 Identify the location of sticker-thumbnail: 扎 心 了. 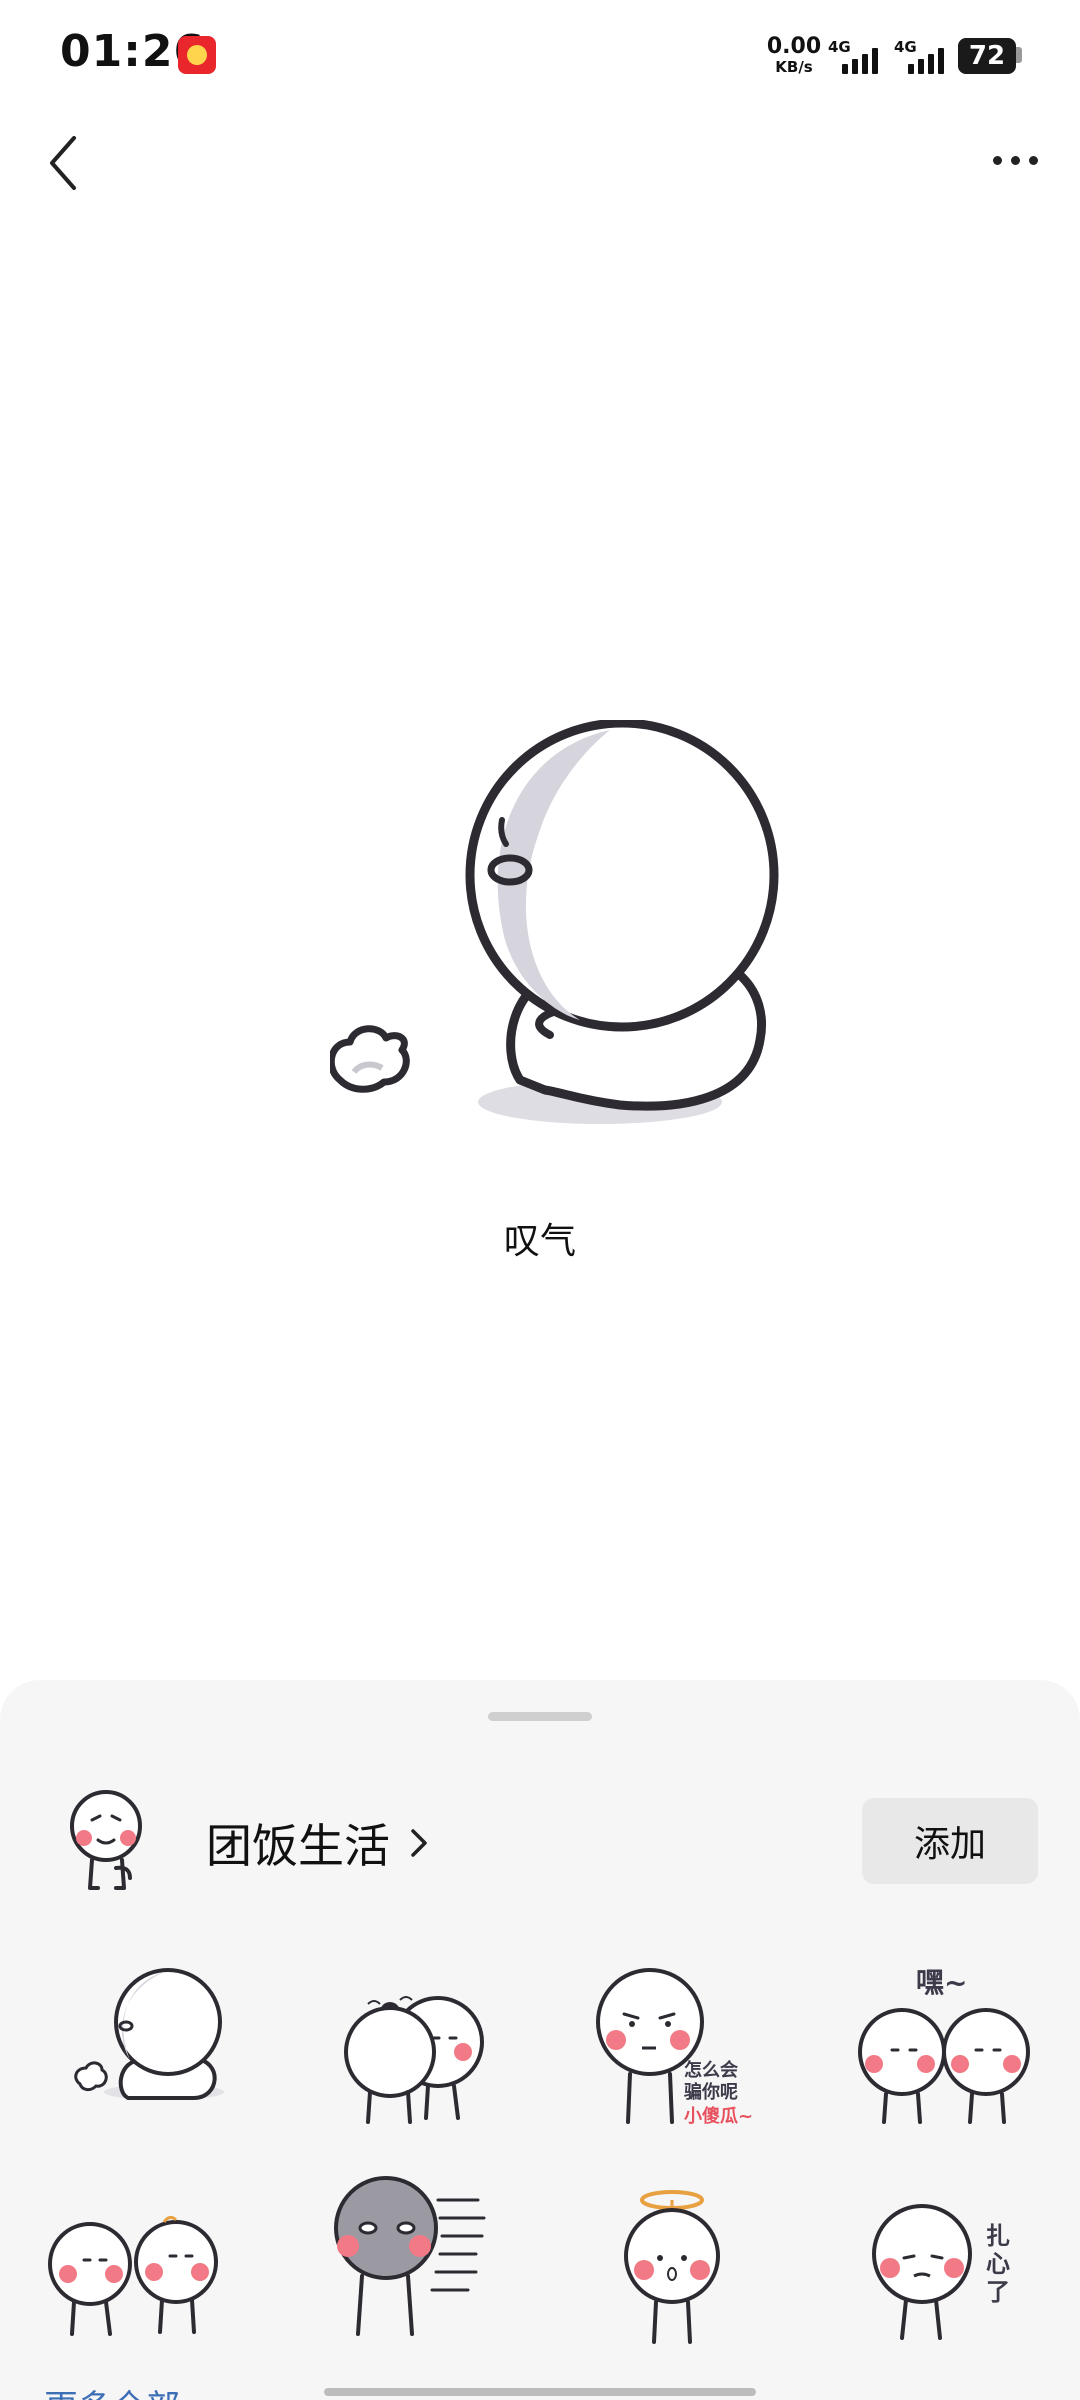
(946, 2264).